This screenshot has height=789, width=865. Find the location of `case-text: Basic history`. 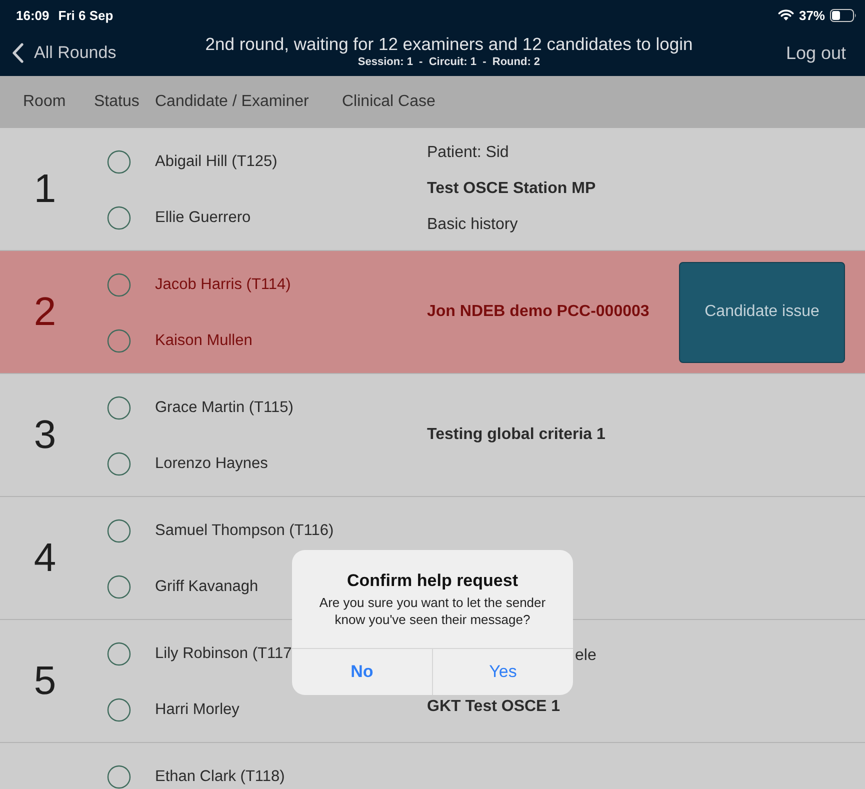

case-text: Basic history is located at coordinates (472, 225).